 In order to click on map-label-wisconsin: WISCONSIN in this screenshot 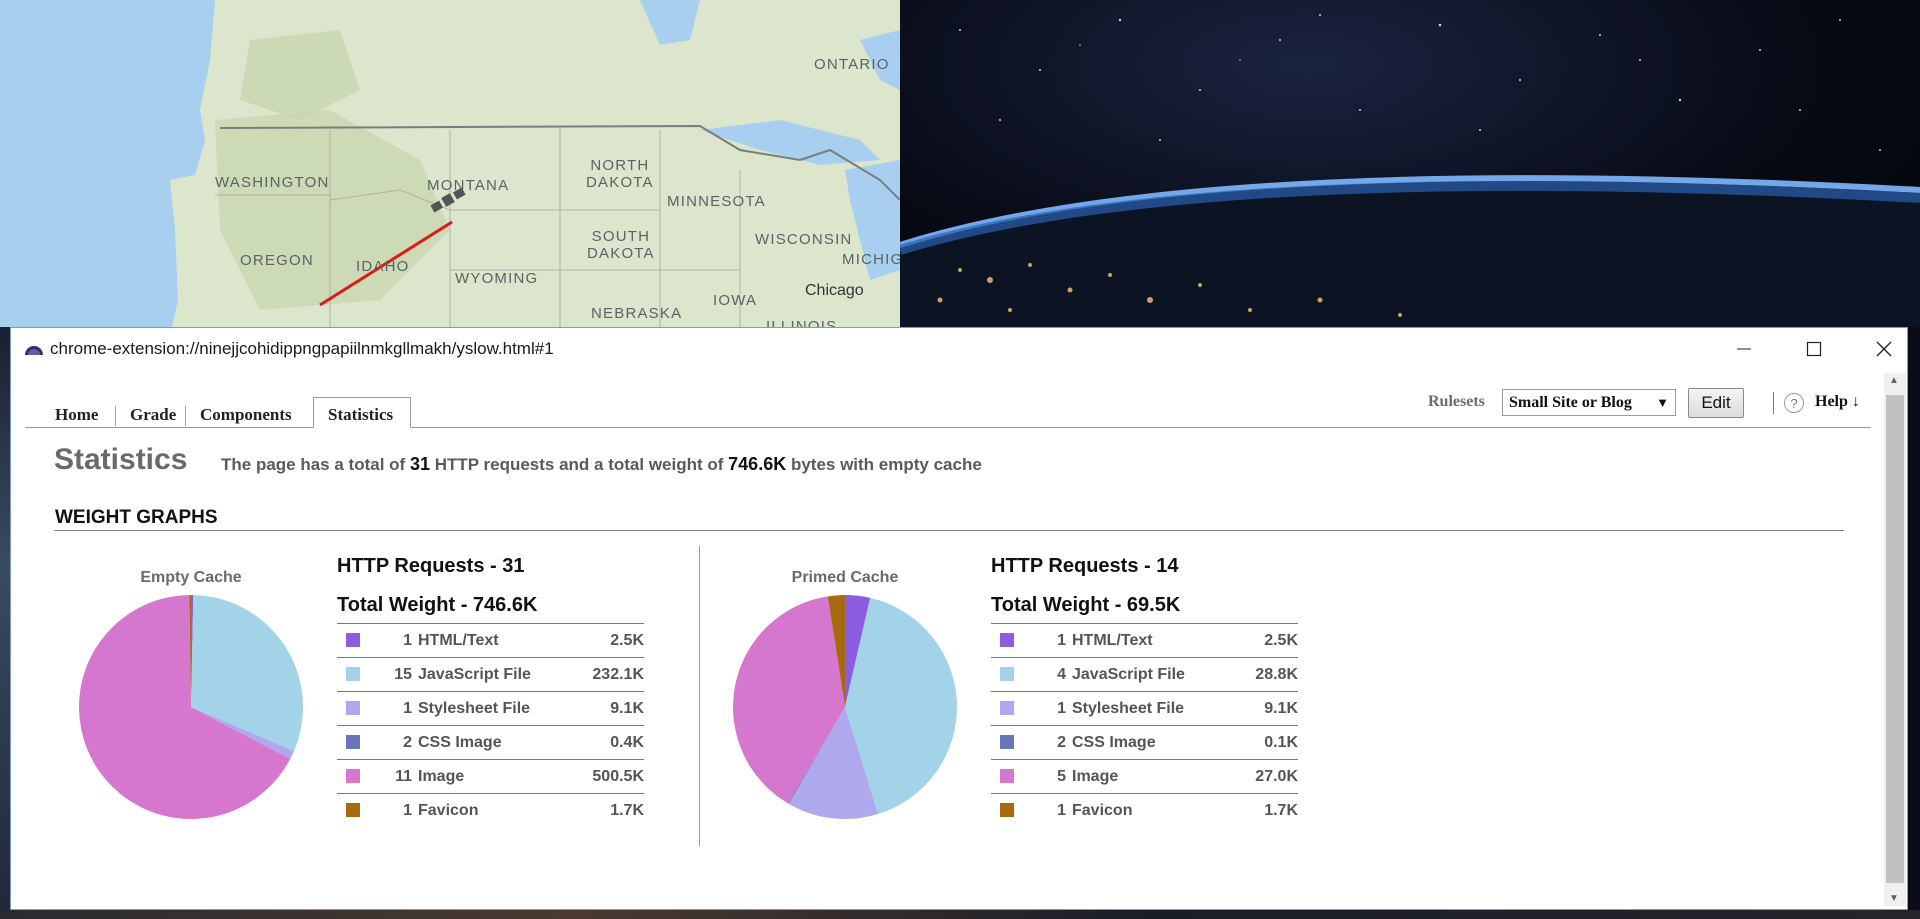, I will do `click(804, 239)`.